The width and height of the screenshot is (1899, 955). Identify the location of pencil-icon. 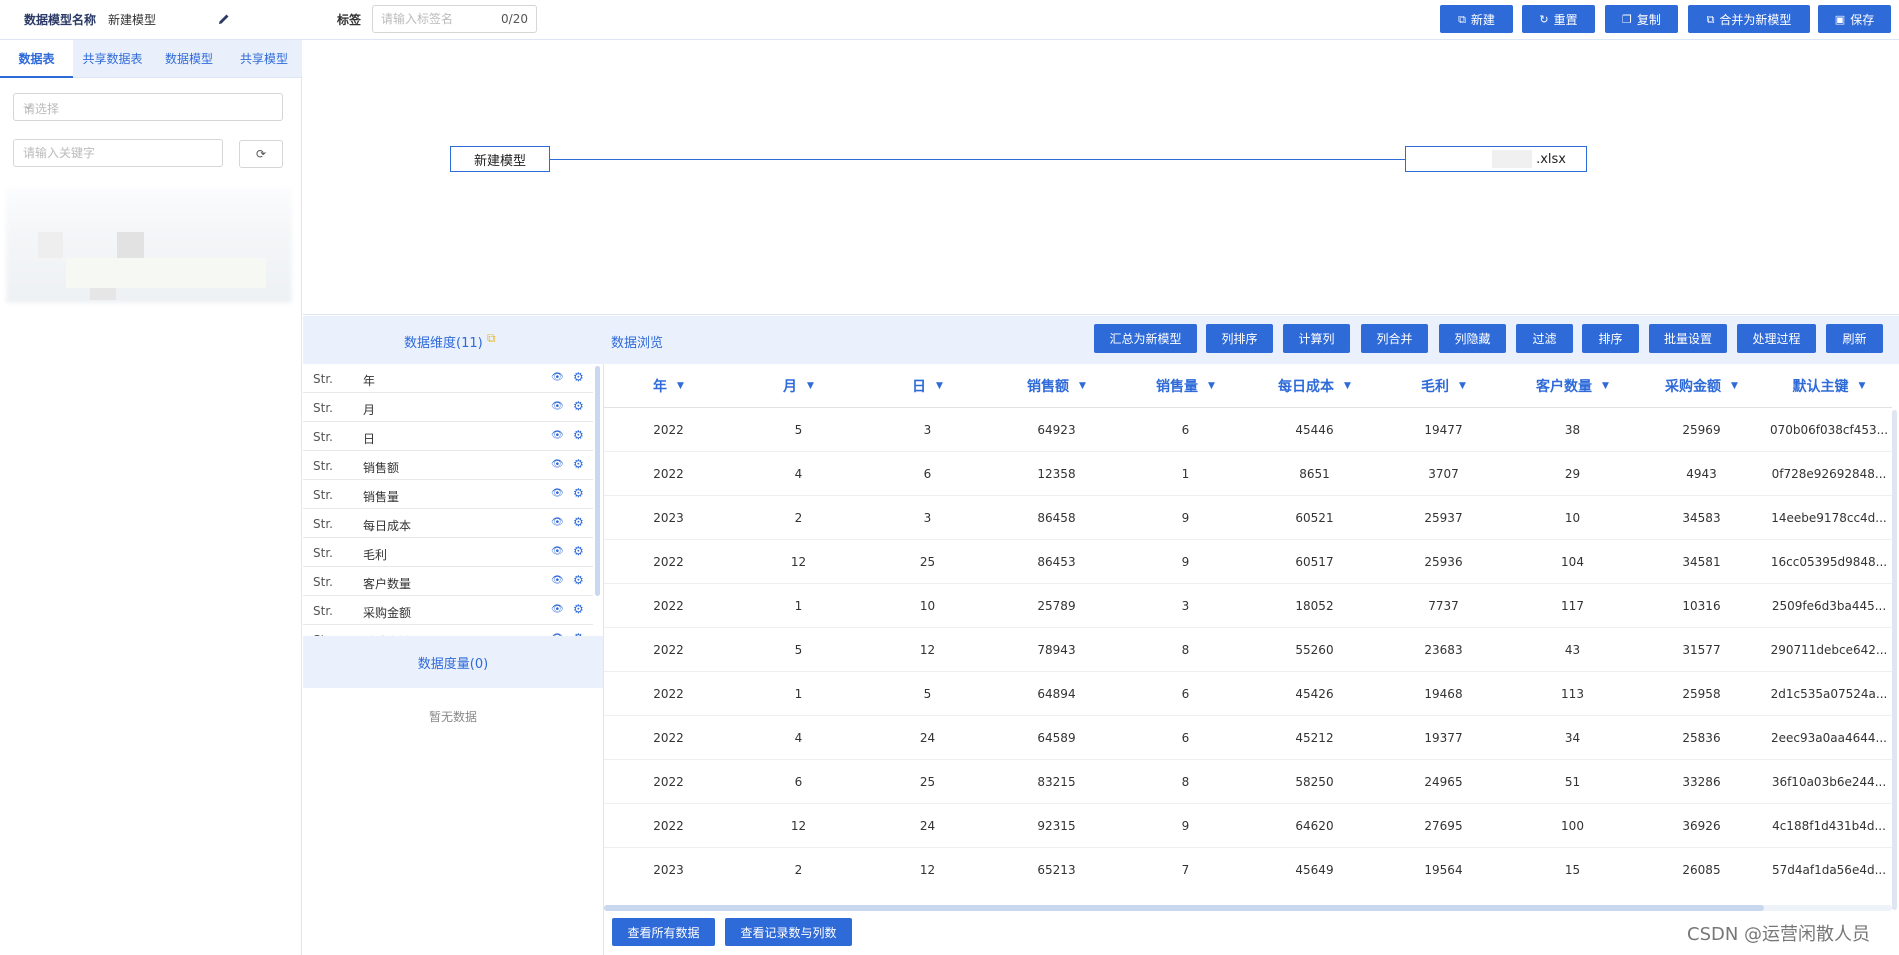
(224, 19).